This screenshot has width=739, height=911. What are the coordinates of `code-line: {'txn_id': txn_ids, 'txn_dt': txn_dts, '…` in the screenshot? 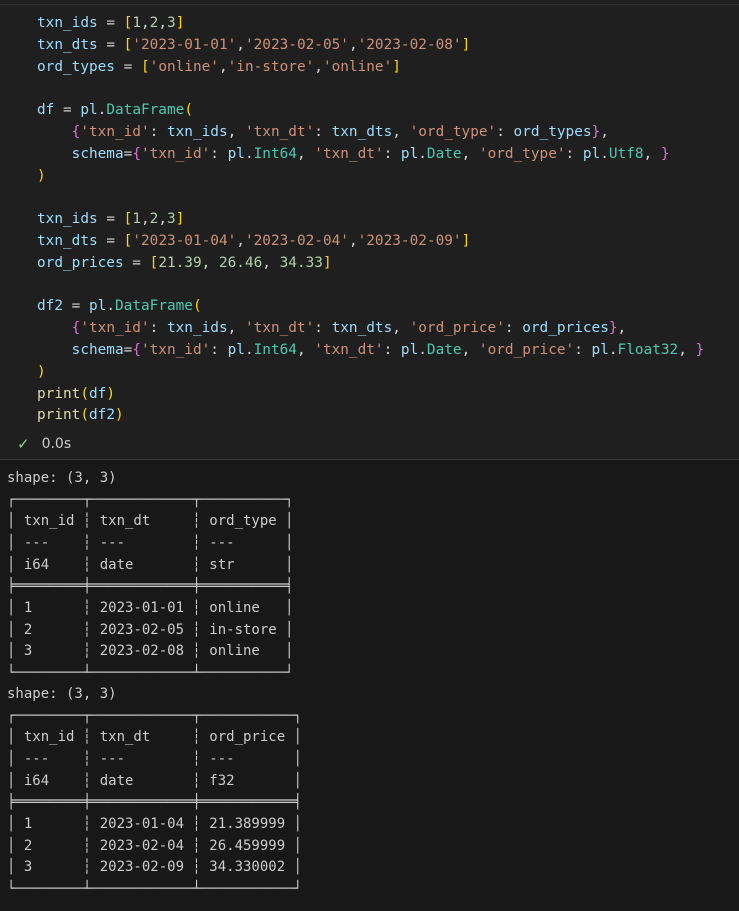 It's located at (370, 329).